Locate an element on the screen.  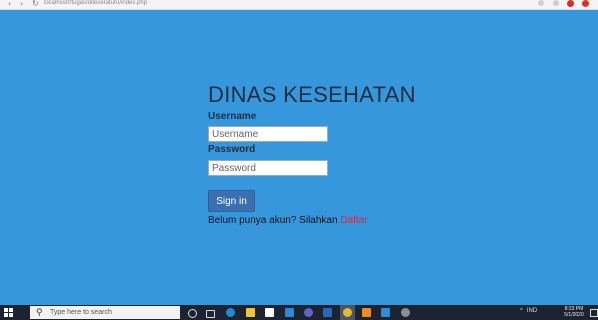
vscode-icon is located at coordinates (385, 312).